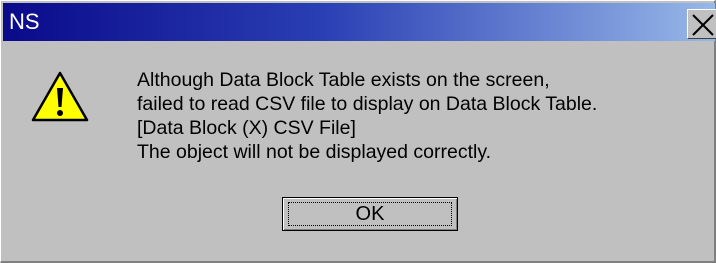  I want to click on ok-button: OK, so click(370, 214).